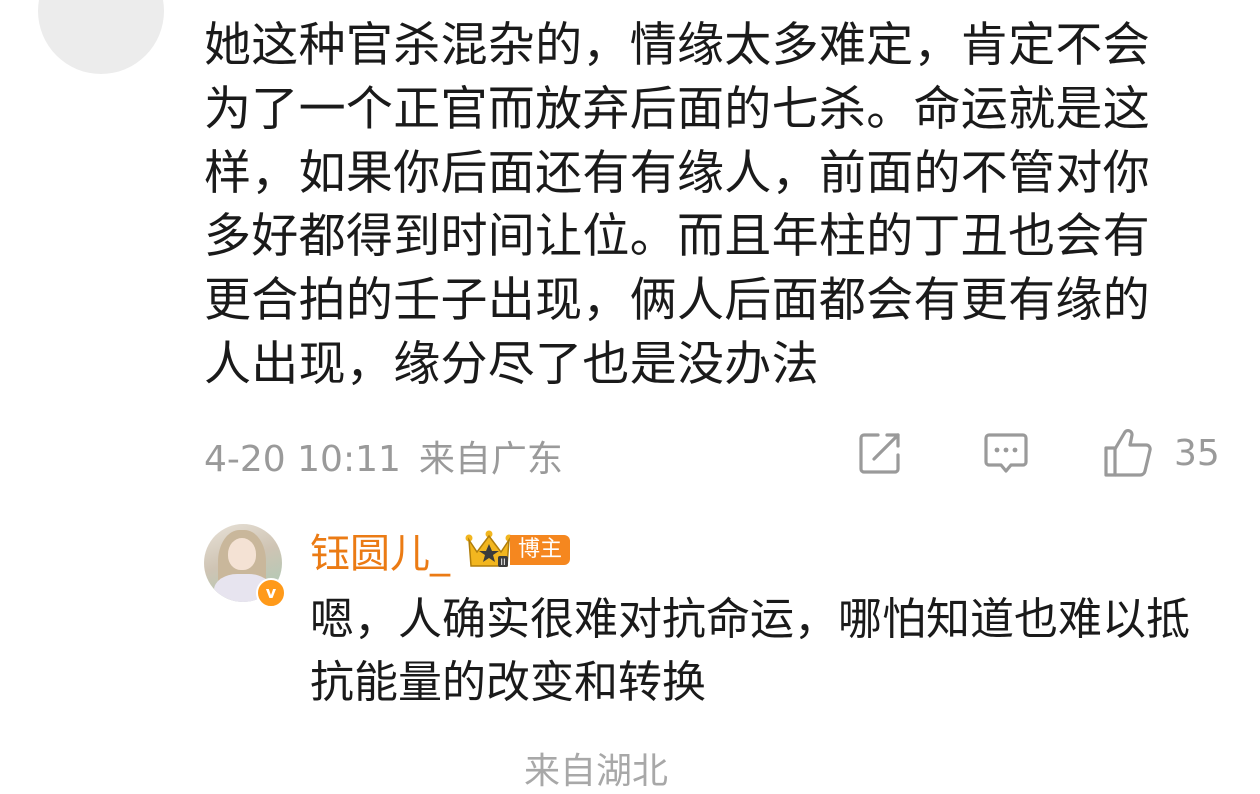  What do you see at coordinates (502, 563) in the screenshot?
I see `svg-text: II` at bounding box center [502, 563].